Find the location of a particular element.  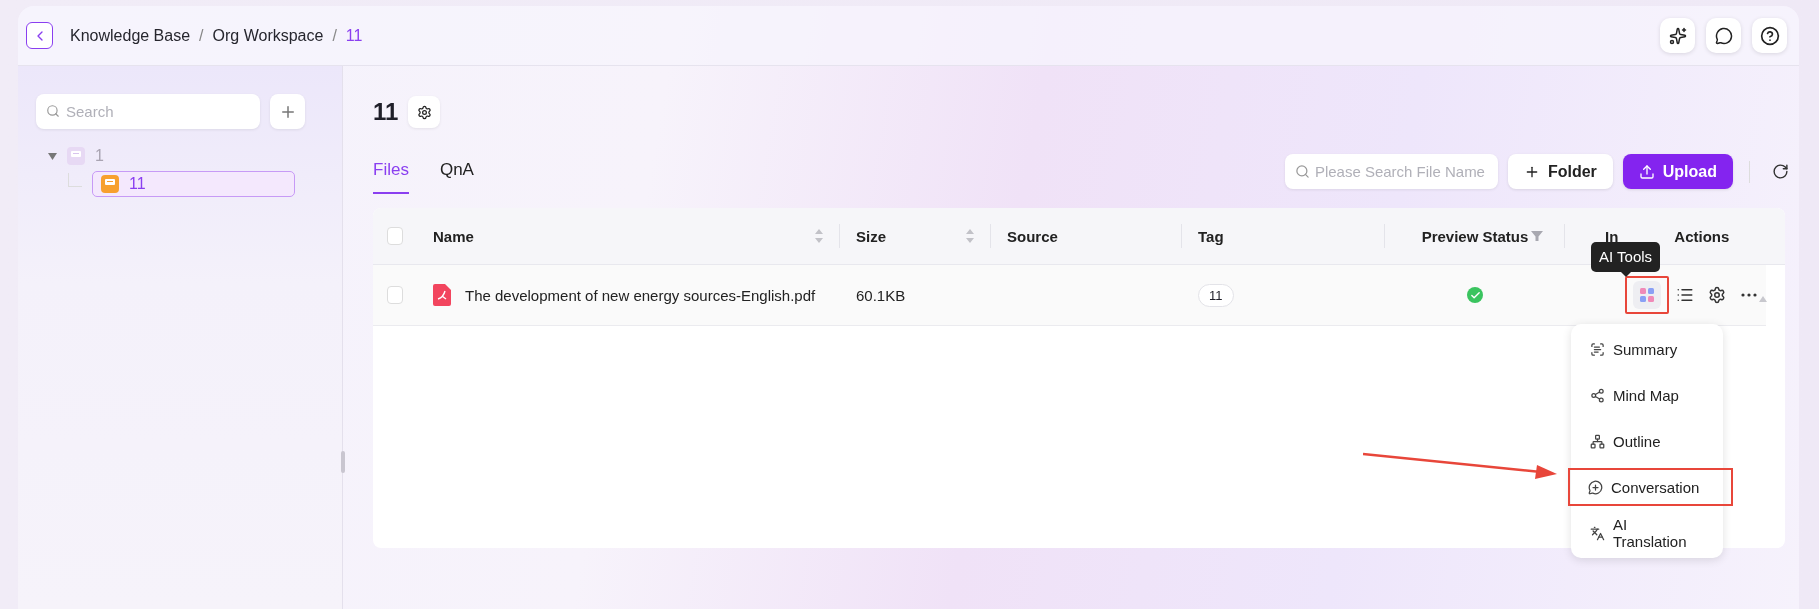

menu-item: Outline is located at coordinates (1647, 441).